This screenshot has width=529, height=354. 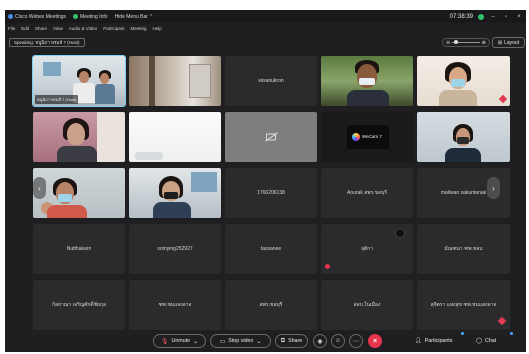 I want to click on webex-logo-icon, so click(x=10, y=16).